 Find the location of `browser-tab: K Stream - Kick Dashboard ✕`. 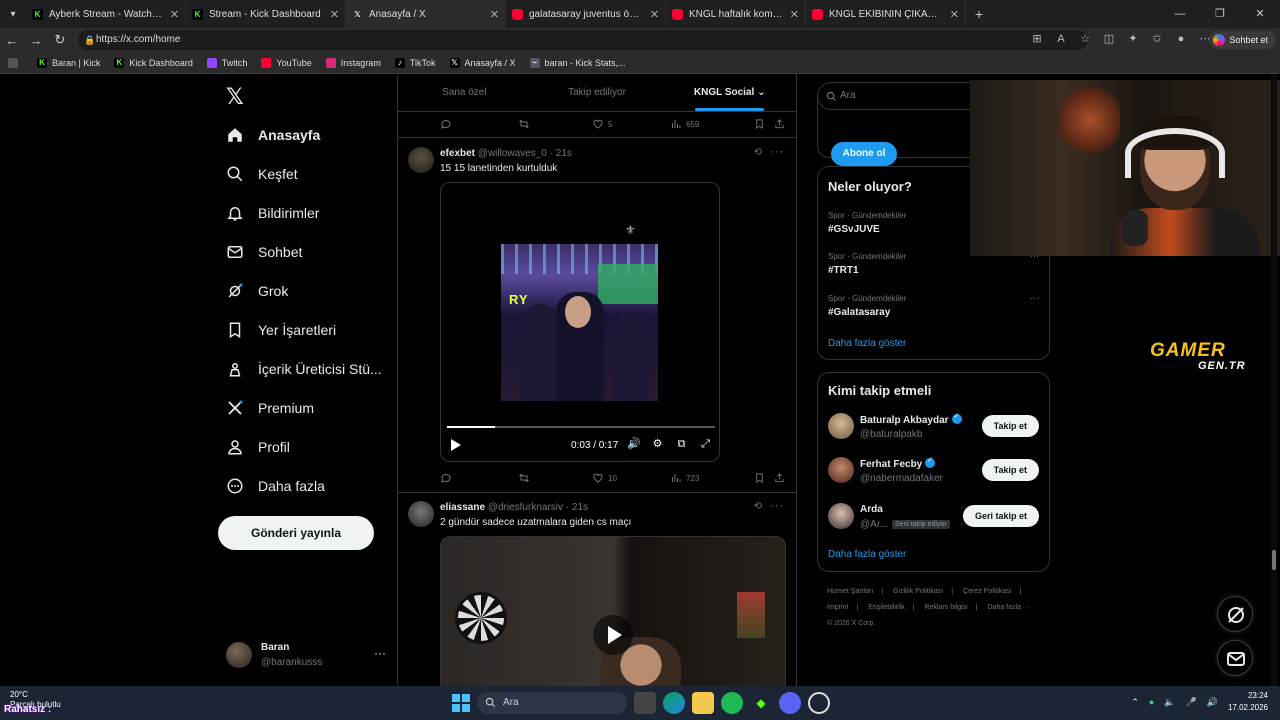

browser-tab: K Stream - Kick Dashboard ✕ is located at coordinates (266, 14).